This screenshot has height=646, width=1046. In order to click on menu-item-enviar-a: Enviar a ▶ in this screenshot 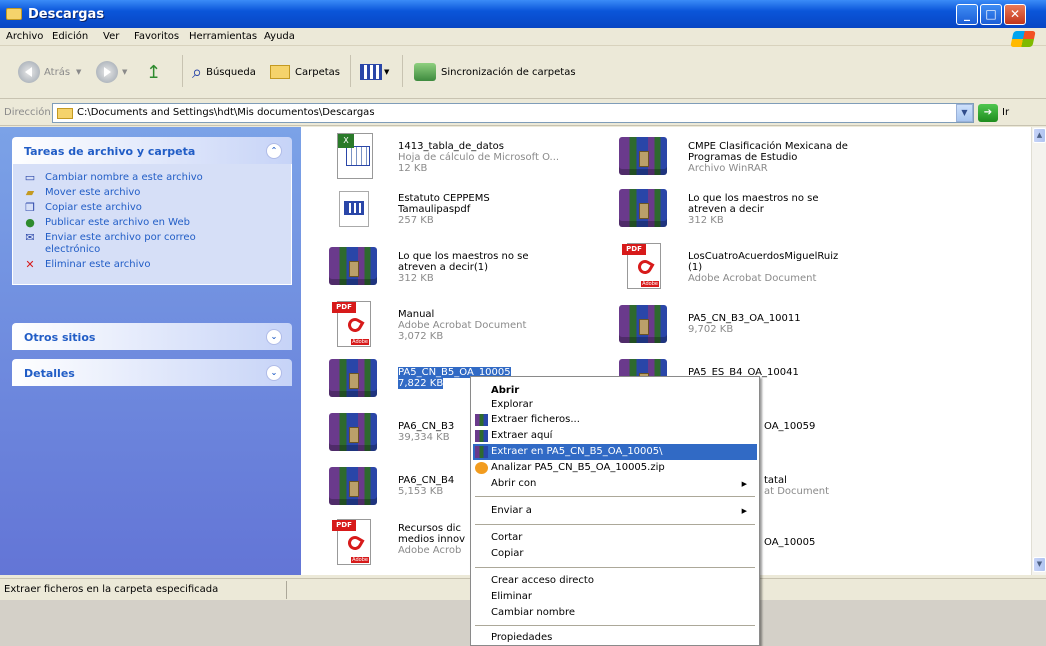, I will do `click(615, 511)`.